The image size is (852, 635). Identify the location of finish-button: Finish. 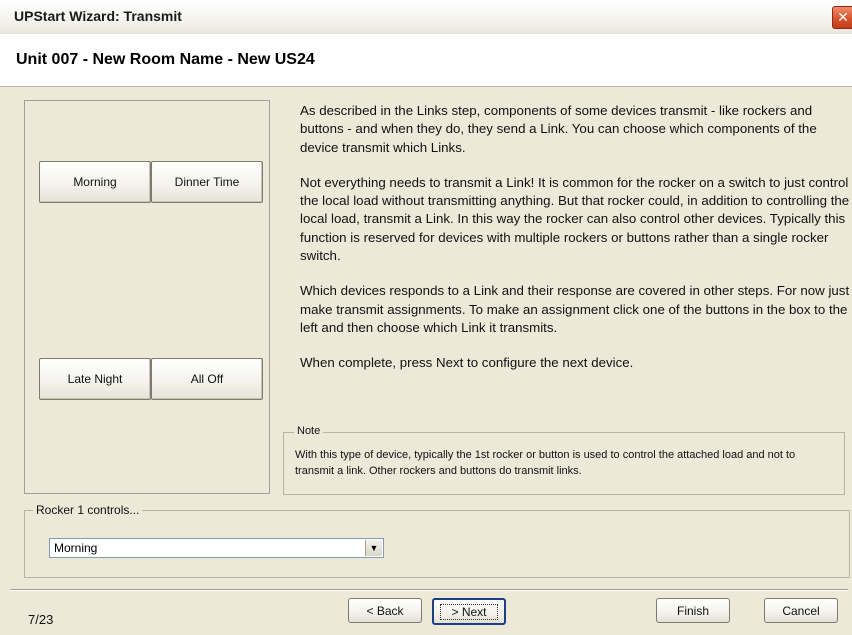
(693, 610).